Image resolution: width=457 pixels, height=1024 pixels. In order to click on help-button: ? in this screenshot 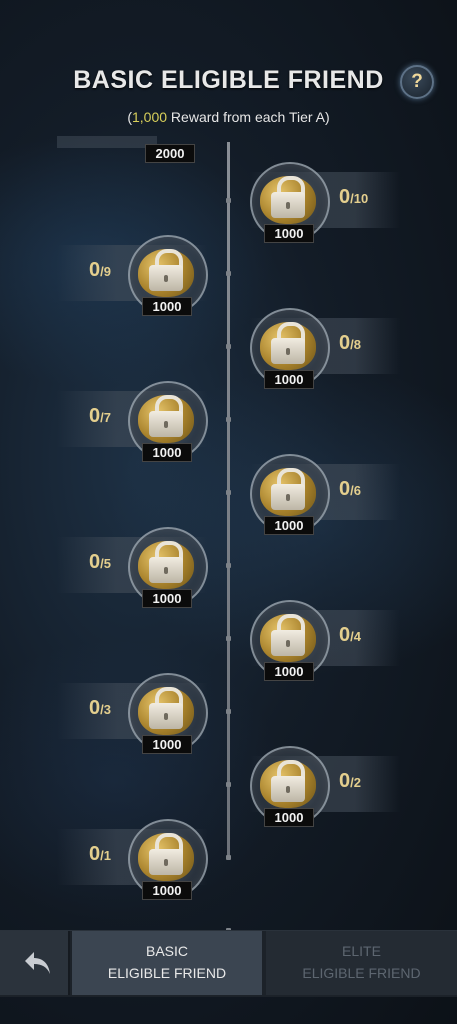, I will do `click(417, 82)`.